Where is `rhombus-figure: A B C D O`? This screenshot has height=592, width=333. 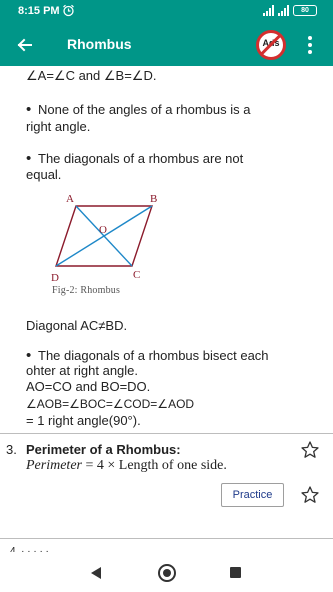 rhombus-figure: A B C D O is located at coordinates (104, 238).